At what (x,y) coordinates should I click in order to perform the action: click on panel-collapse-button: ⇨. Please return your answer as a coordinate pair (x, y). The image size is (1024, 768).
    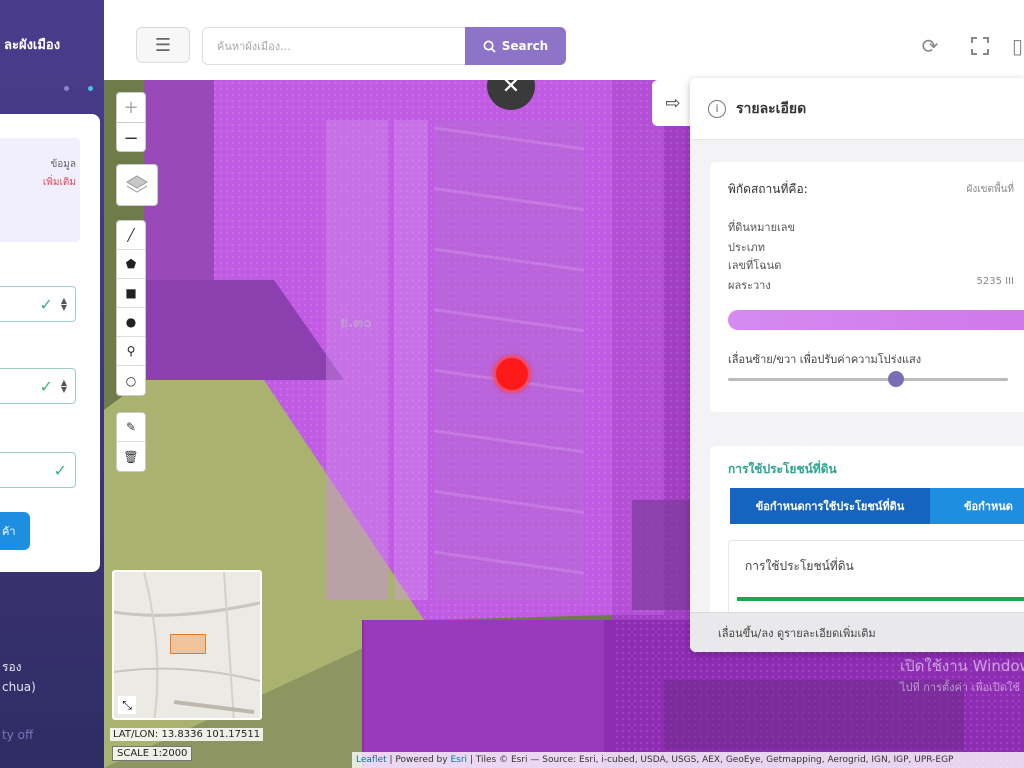
    Looking at the image, I should click on (673, 103).